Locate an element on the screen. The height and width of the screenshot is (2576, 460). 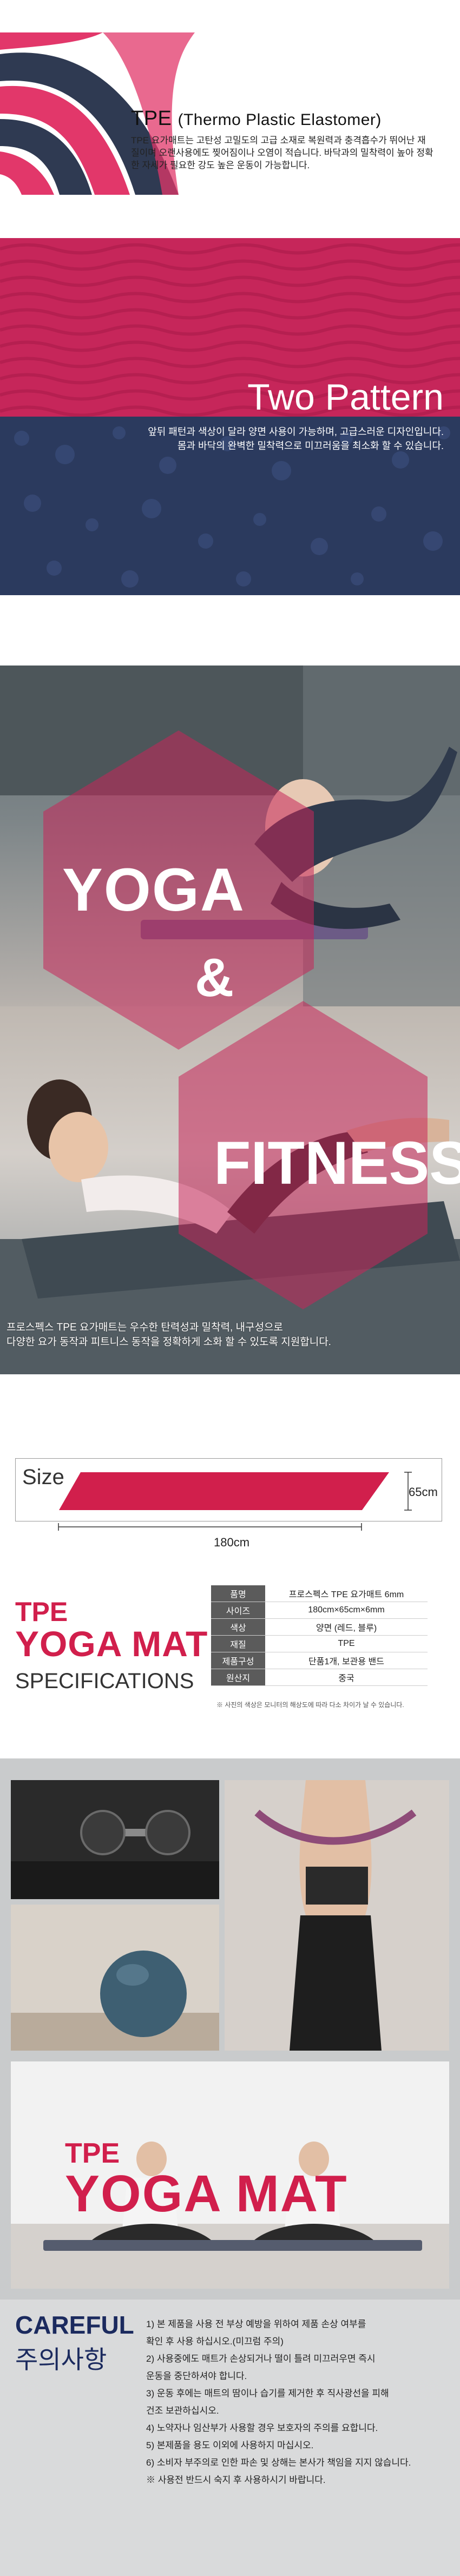
exercise-ball-photo is located at coordinates (115, 1978).